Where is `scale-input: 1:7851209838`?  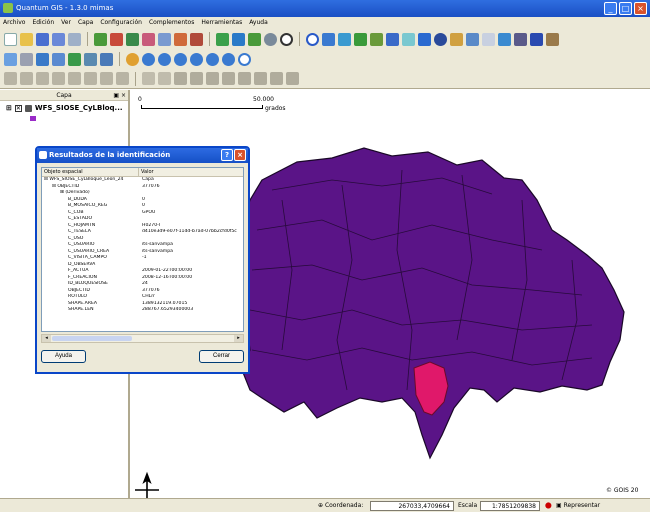
scale-input: 1:7851209838 is located at coordinates (510, 506).